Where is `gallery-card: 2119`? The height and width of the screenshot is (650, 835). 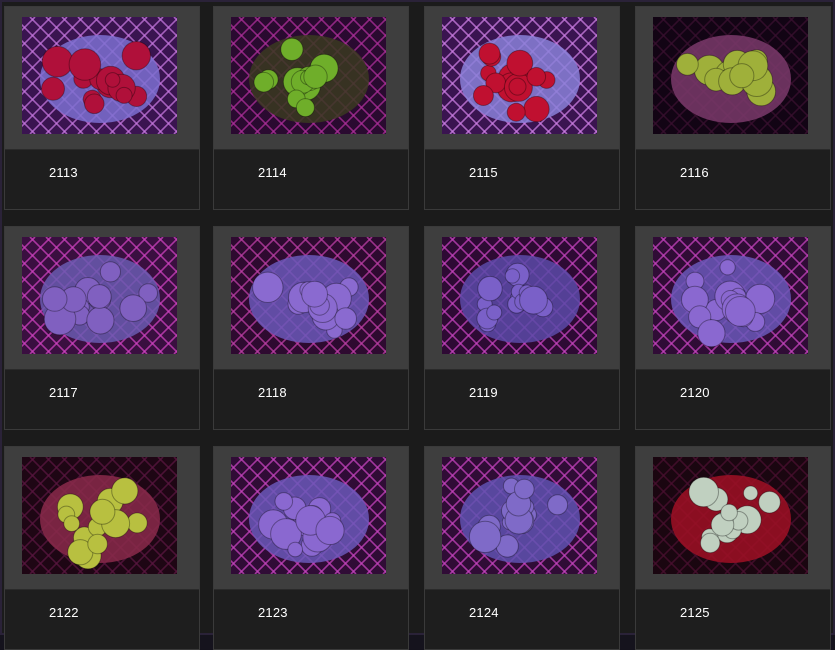
gallery-card: 2119 is located at coordinates (522, 328).